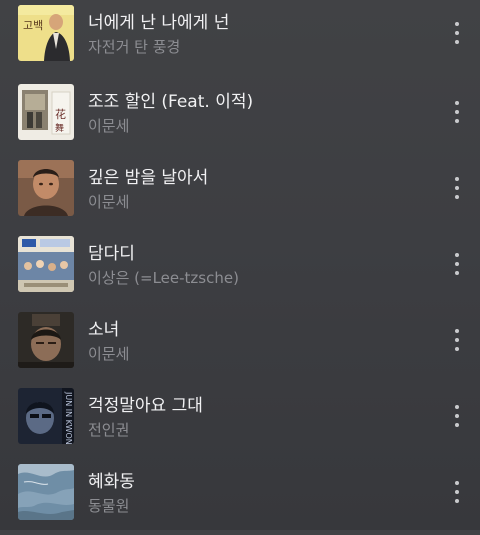 This screenshot has width=480, height=535. I want to click on song-title: 깊은 밤을 날아서, so click(148, 178).